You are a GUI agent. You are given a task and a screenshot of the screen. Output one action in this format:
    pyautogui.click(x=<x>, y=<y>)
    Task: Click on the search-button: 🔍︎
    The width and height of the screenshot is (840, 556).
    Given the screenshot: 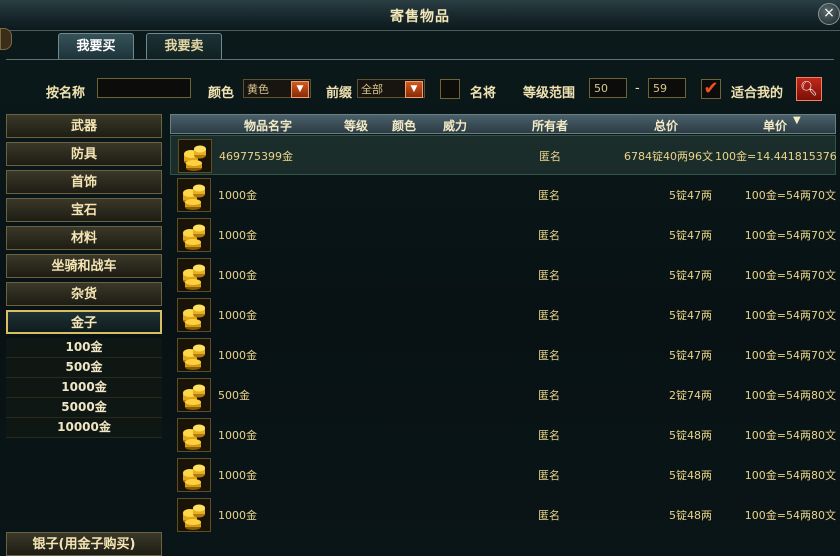 What is the action you would take?
    pyautogui.click(x=809, y=89)
    